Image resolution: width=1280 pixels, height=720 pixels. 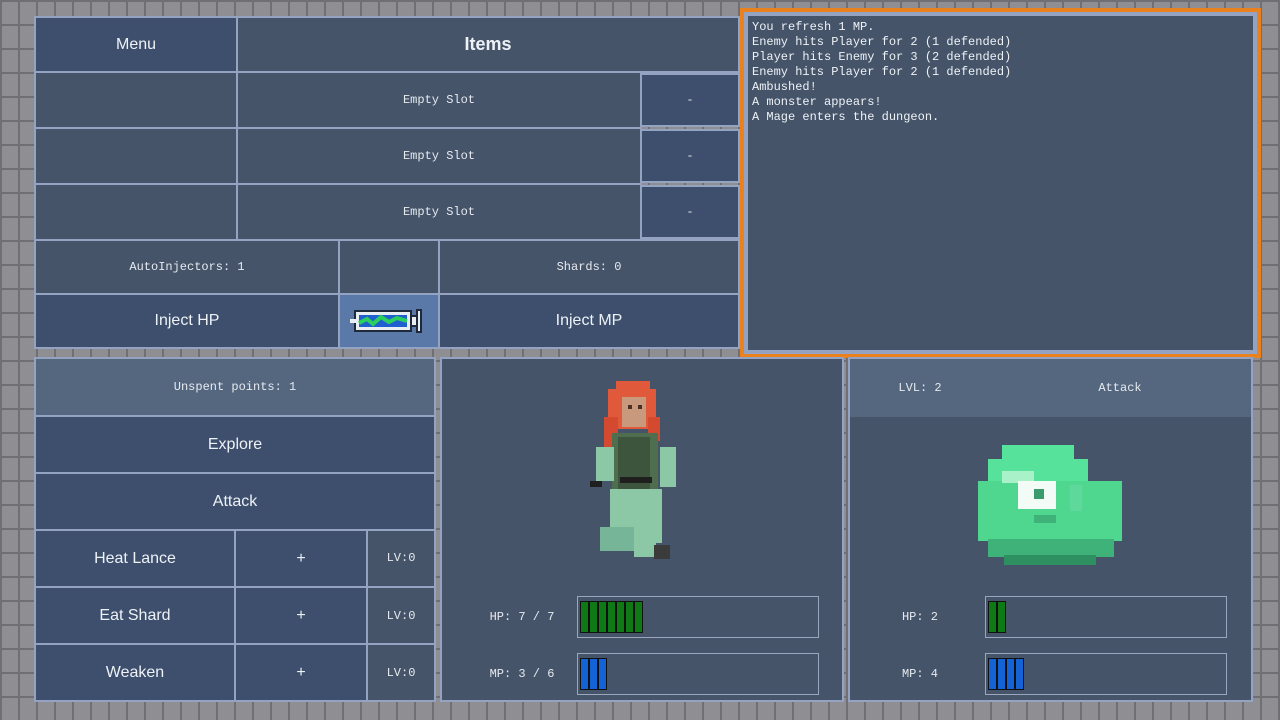 What do you see at coordinates (589, 321) in the screenshot?
I see `inject-mp-button: Inject MP` at bounding box center [589, 321].